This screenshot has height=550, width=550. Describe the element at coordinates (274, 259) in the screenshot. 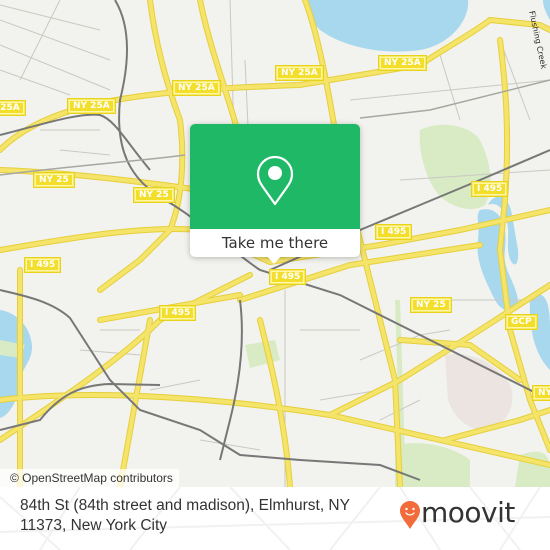

I see `popup-pointer` at that location.